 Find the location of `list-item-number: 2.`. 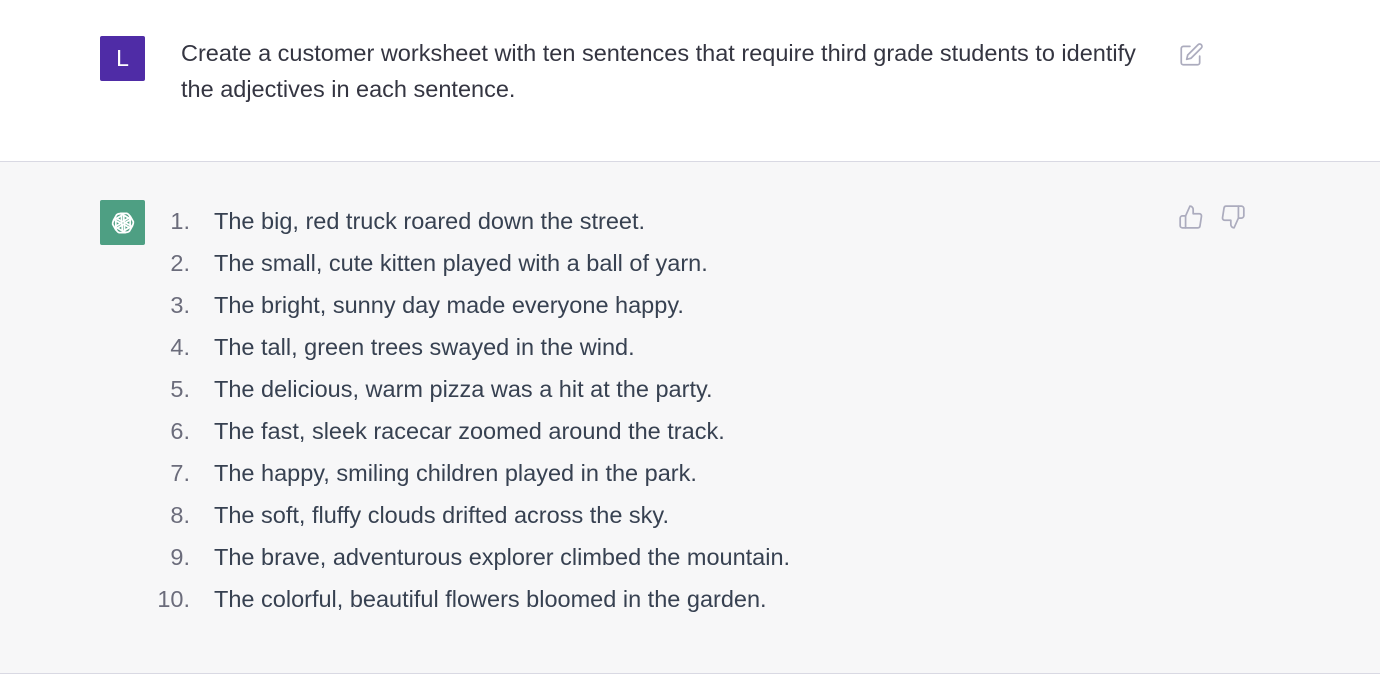

list-item-number: 2. is located at coordinates (180, 262).